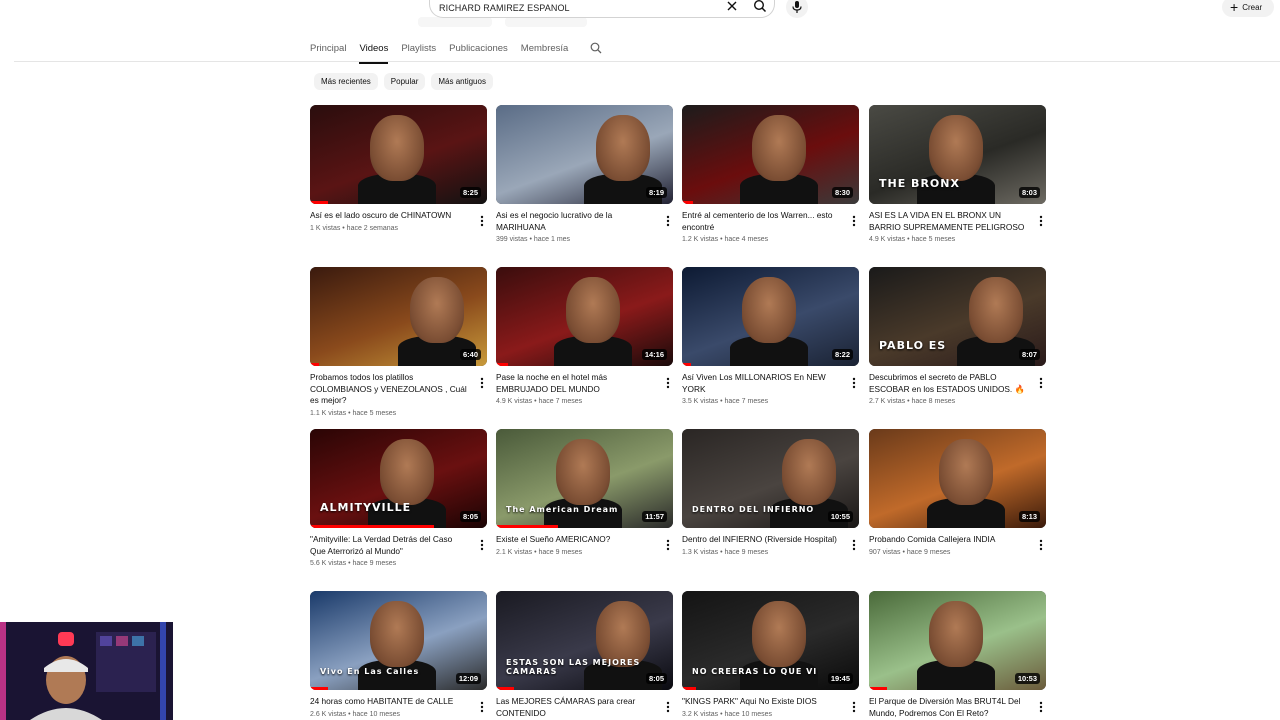 The image size is (1280, 720). I want to click on search-bar: RICHARD RAMIREZ ESPANOL, so click(602, 9).